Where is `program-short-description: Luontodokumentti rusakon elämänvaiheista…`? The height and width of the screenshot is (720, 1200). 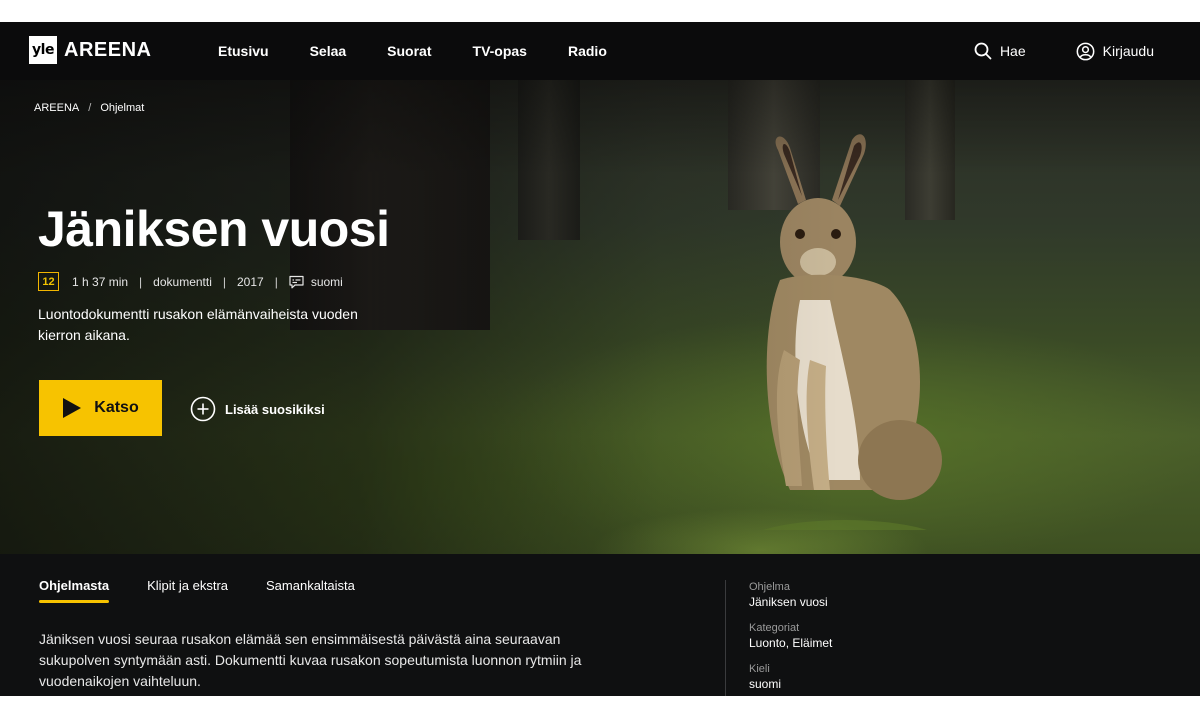
program-short-description: Luontodokumentti rusakon elämänvaiheista… is located at coordinates (198, 324).